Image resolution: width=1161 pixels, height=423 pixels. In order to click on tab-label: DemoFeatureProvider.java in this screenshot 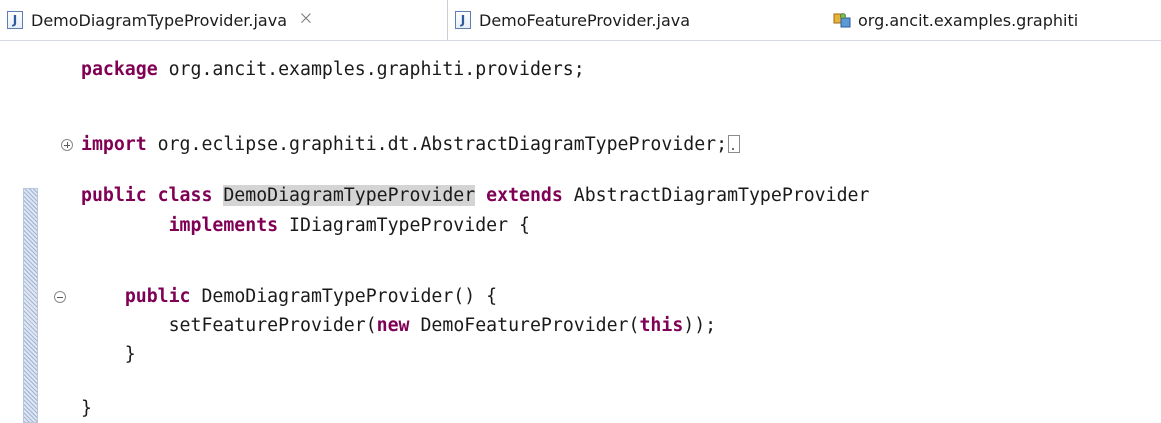, I will do `click(585, 20)`.